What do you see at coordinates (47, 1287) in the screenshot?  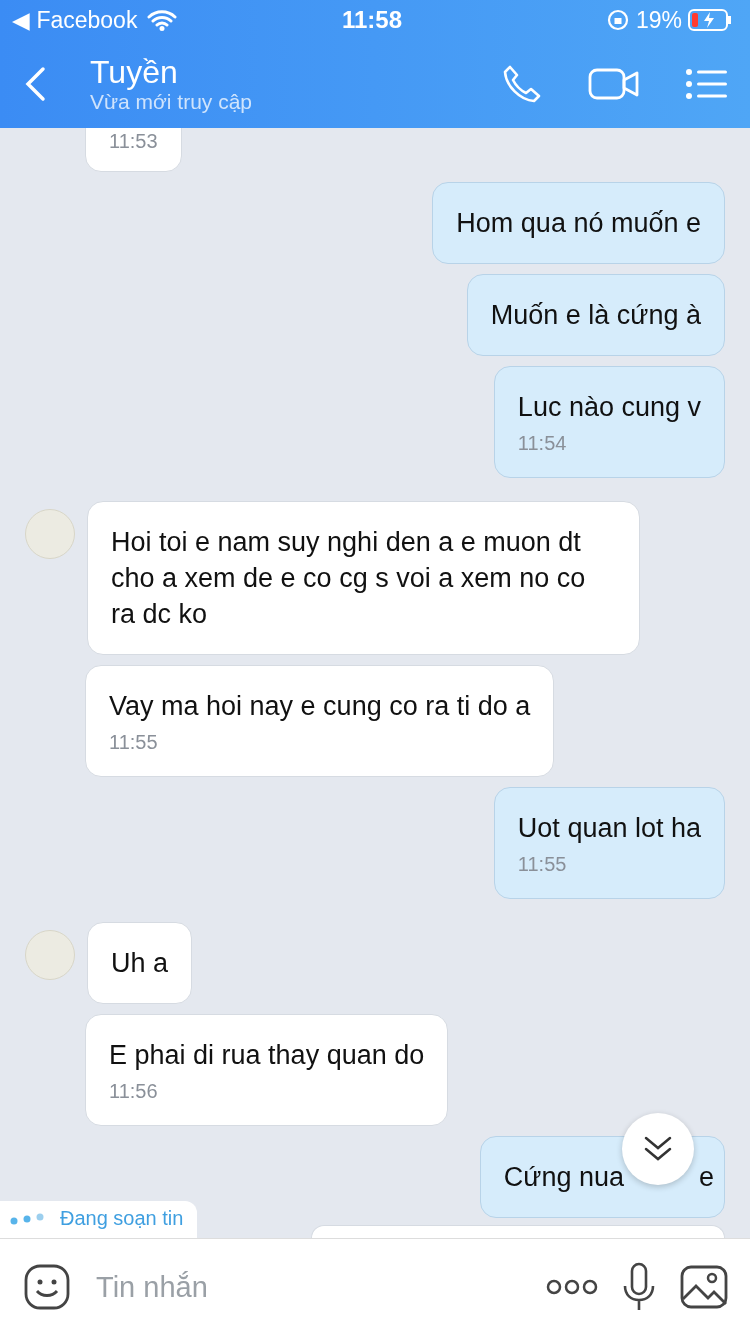 I see `sticker-icon` at bounding box center [47, 1287].